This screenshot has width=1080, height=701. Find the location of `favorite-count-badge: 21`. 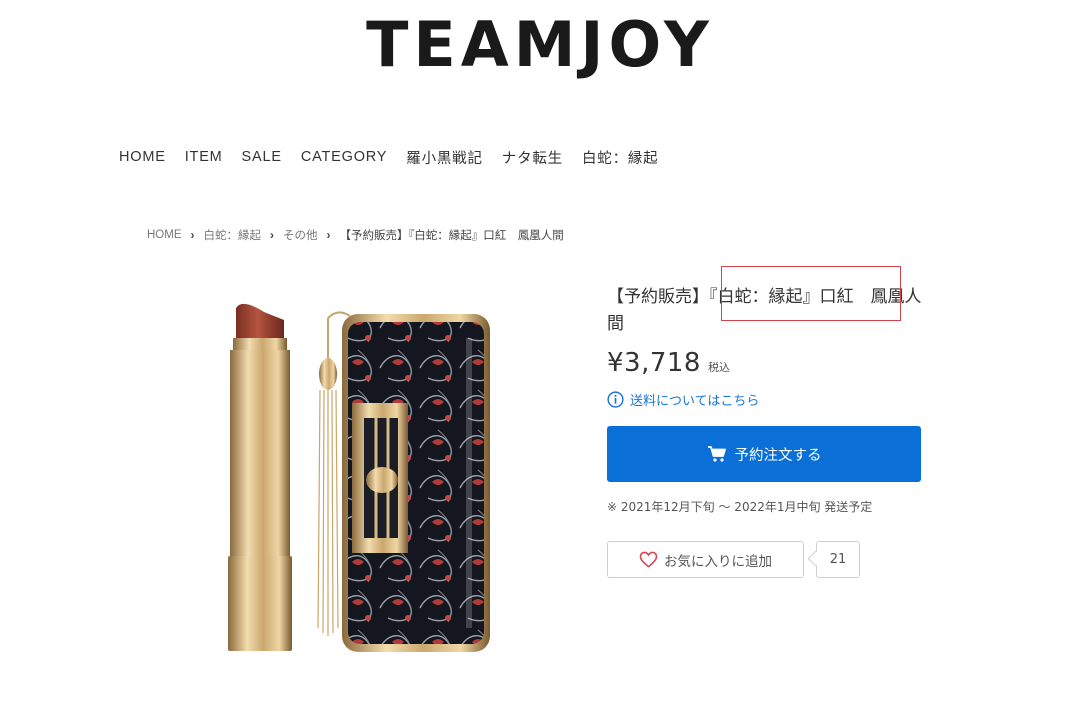

favorite-count-badge: 21 is located at coordinates (833, 559).